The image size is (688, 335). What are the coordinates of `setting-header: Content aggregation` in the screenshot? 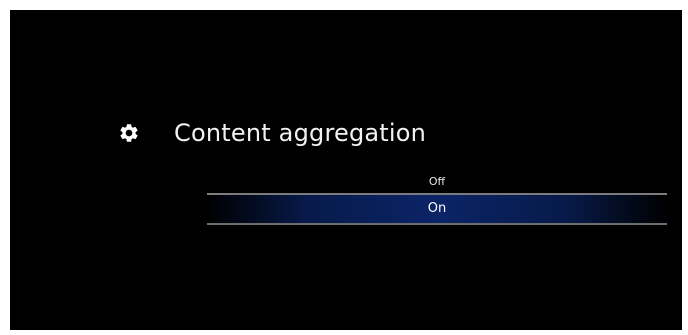 It's located at (272, 133).